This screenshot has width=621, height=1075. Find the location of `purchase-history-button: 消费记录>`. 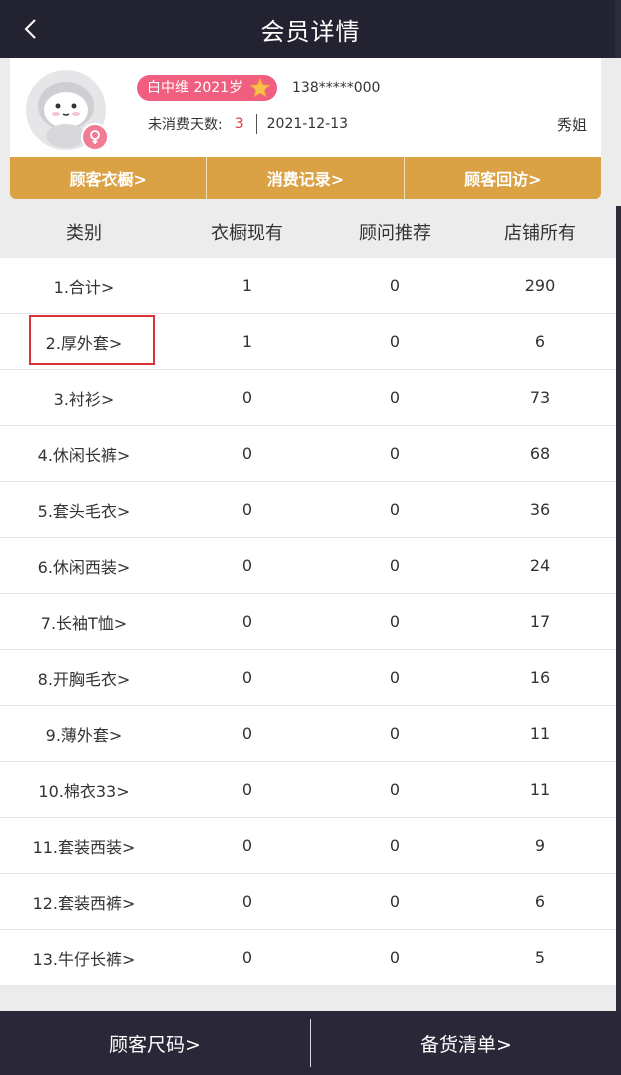

purchase-history-button: 消费记录> is located at coordinates (306, 178).